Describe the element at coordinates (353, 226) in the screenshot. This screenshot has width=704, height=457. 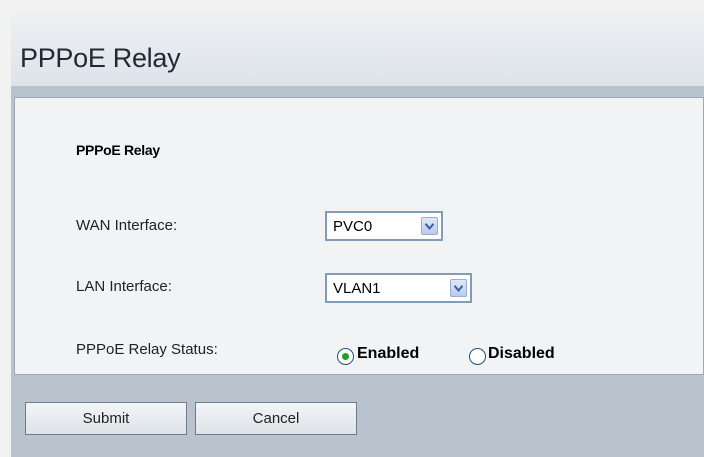
I see `wan-interface-value: PVC0` at that location.